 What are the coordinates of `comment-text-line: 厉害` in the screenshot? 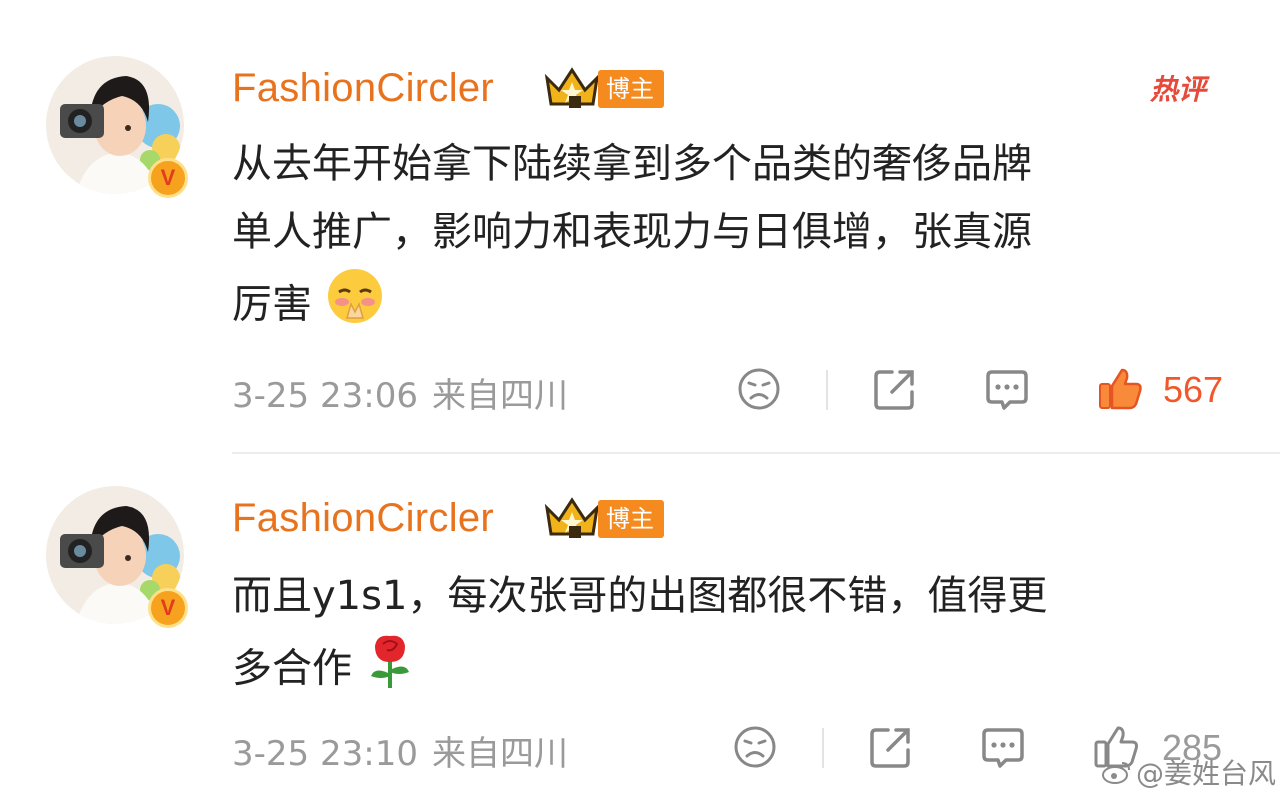 It's located at (272, 304).